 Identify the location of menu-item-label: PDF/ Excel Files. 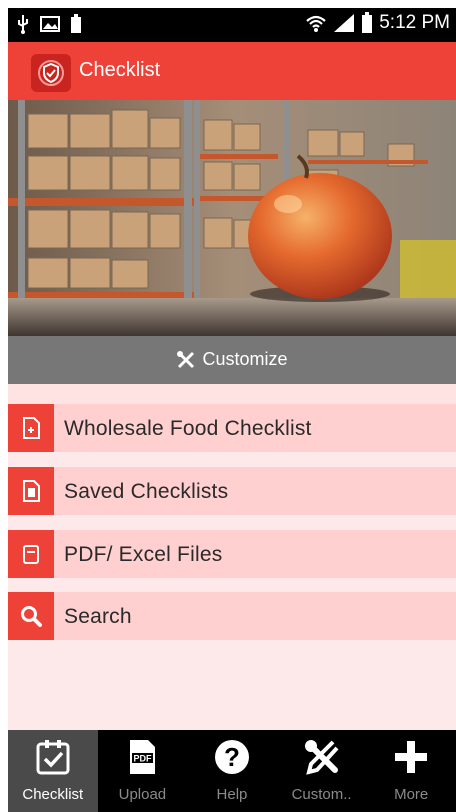
(143, 554).